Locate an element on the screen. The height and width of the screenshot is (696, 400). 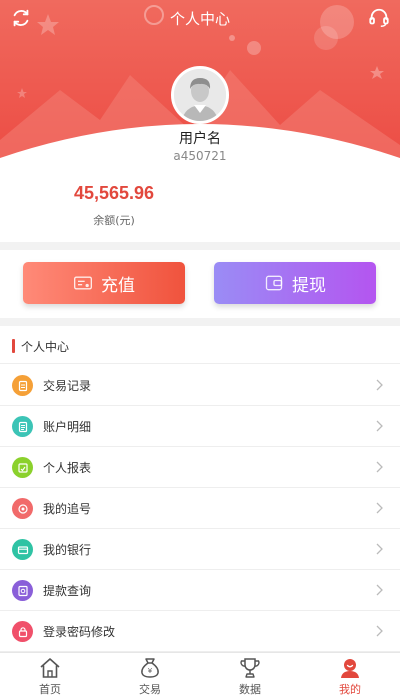
profile-icon is located at coordinates (350, 668).